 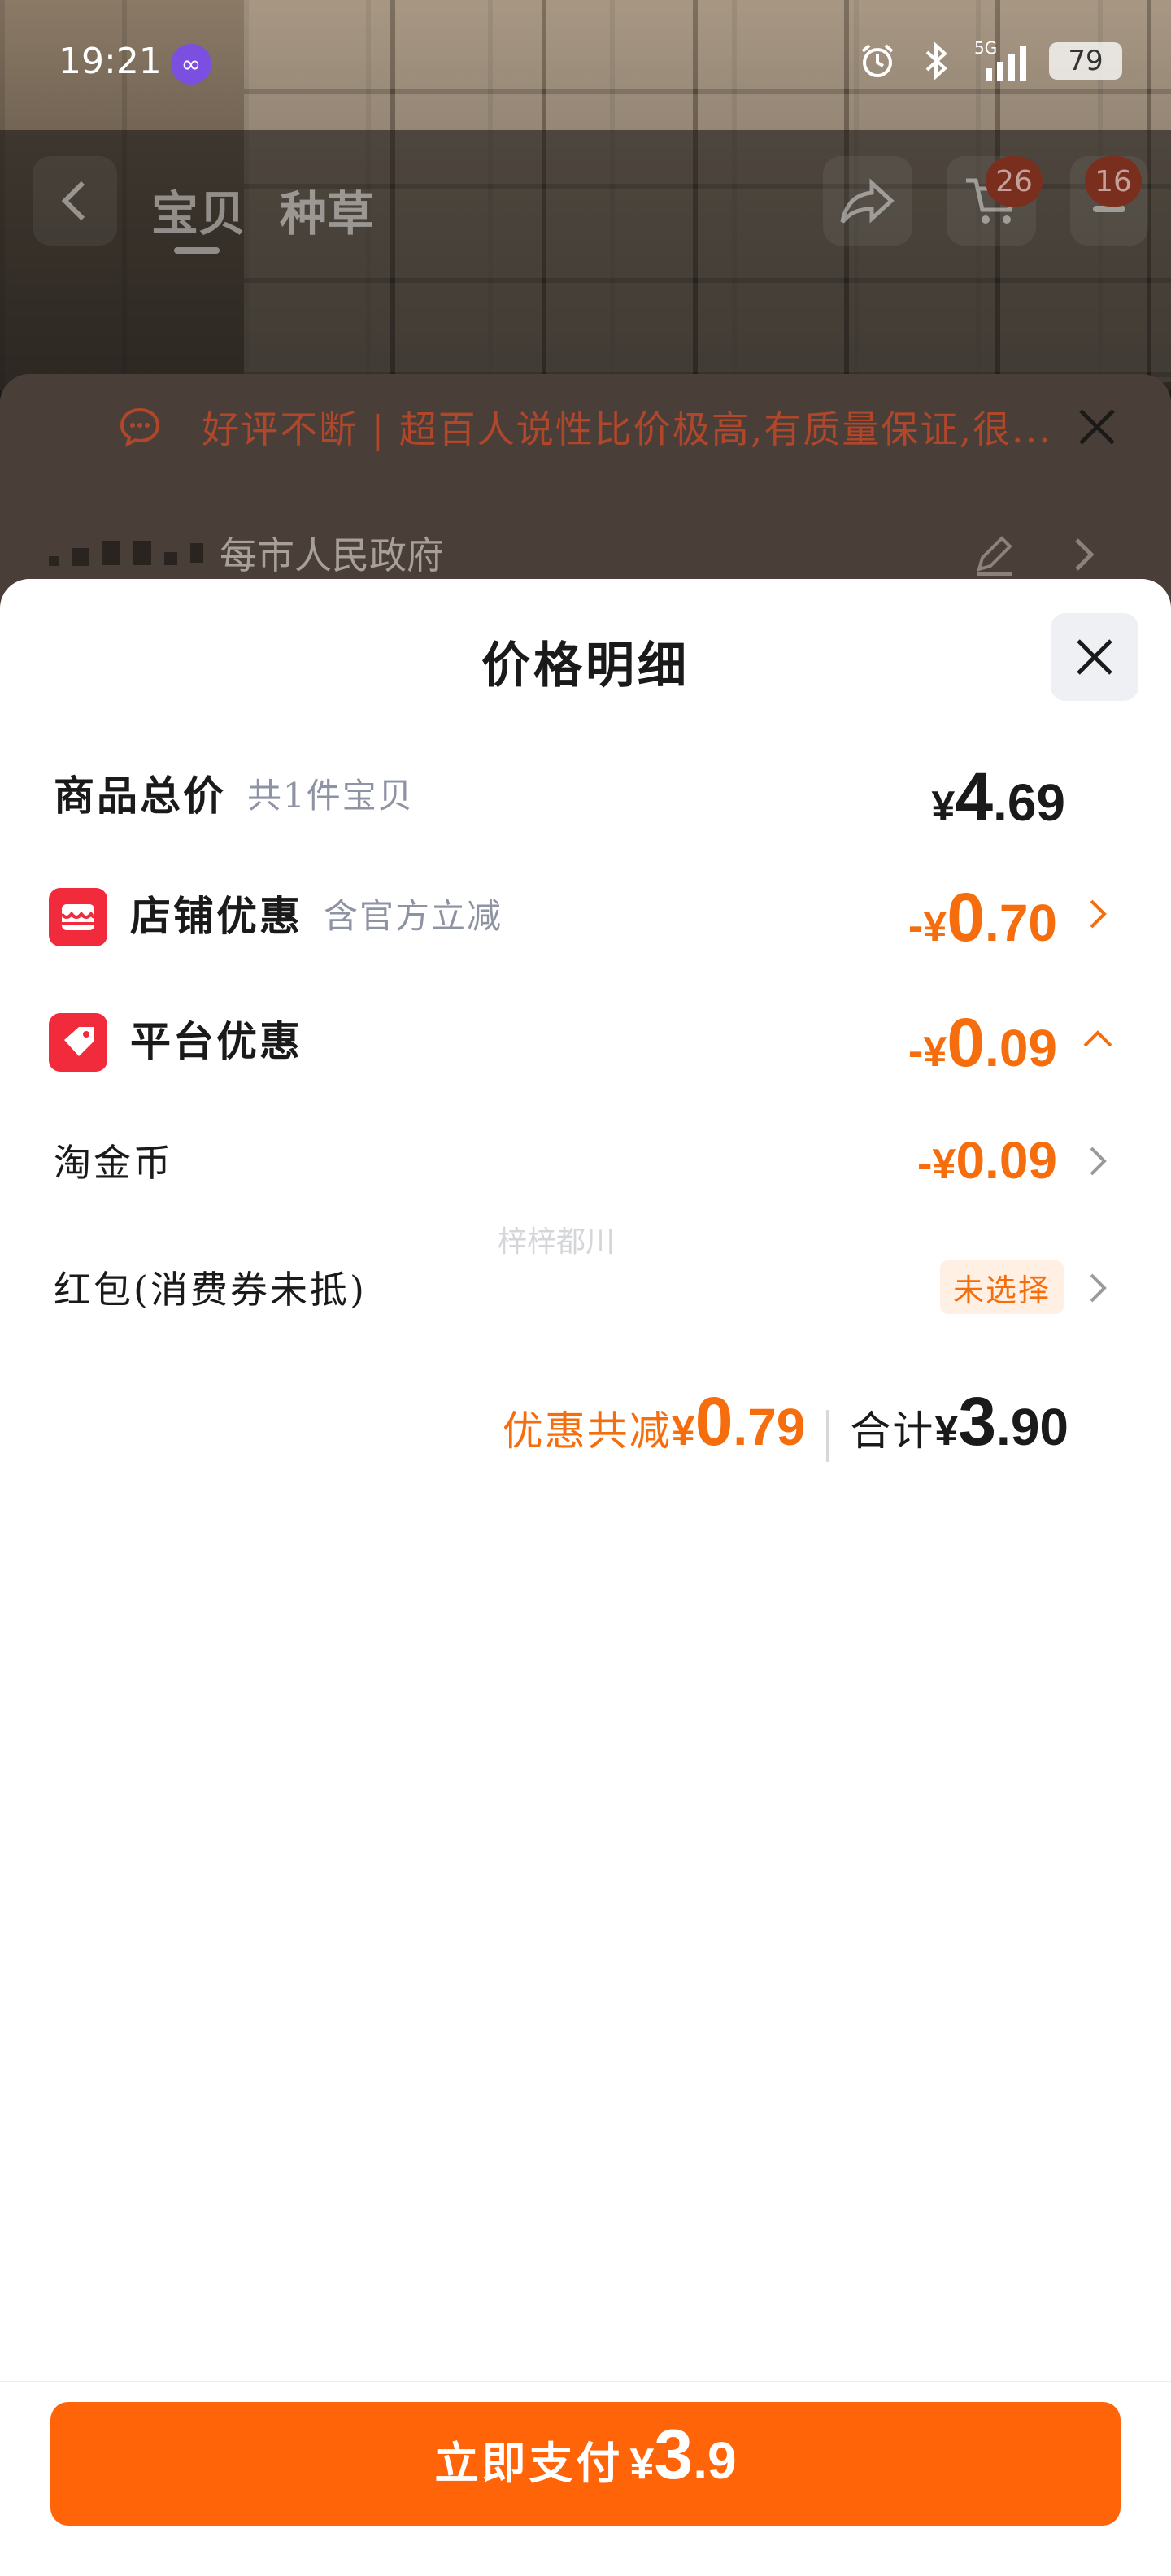 I want to click on summary-divider, so click(x=827, y=1436).